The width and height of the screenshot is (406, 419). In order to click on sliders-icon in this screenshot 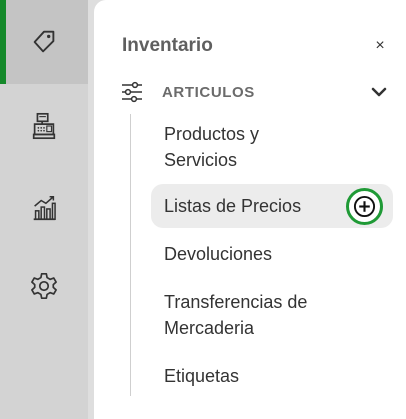, I will do `click(132, 92)`.